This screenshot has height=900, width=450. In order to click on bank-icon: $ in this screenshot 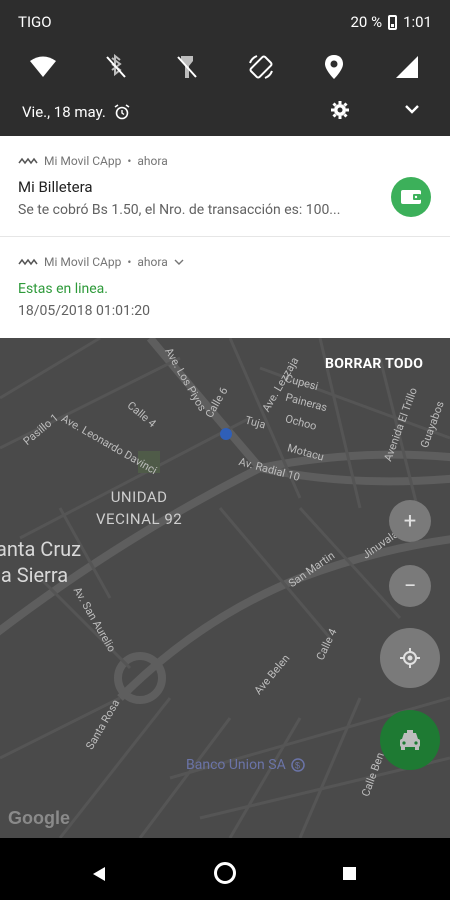, I will do `click(297, 765)`.